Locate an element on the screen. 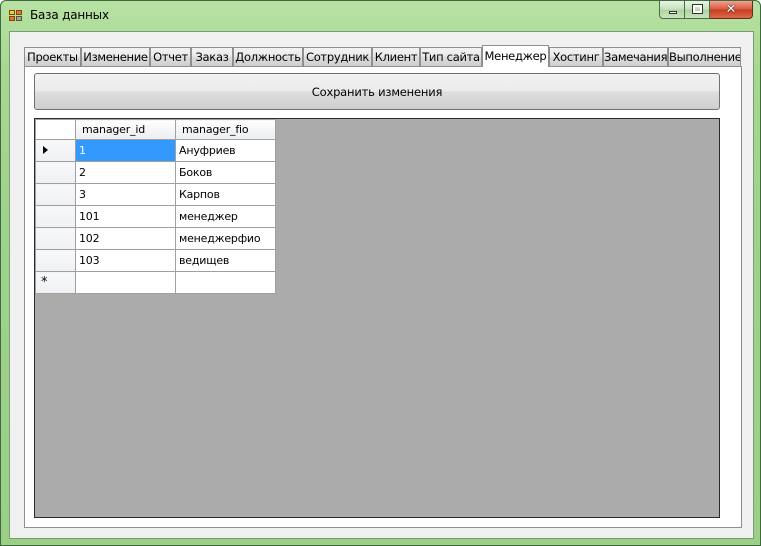  cell-manager-fio: менеджерфио is located at coordinates (225, 238).